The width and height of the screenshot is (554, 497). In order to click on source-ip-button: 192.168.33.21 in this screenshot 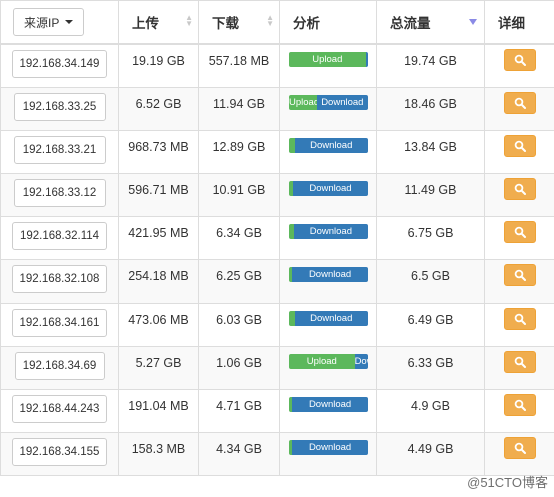, I will do `click(59, 149)`.